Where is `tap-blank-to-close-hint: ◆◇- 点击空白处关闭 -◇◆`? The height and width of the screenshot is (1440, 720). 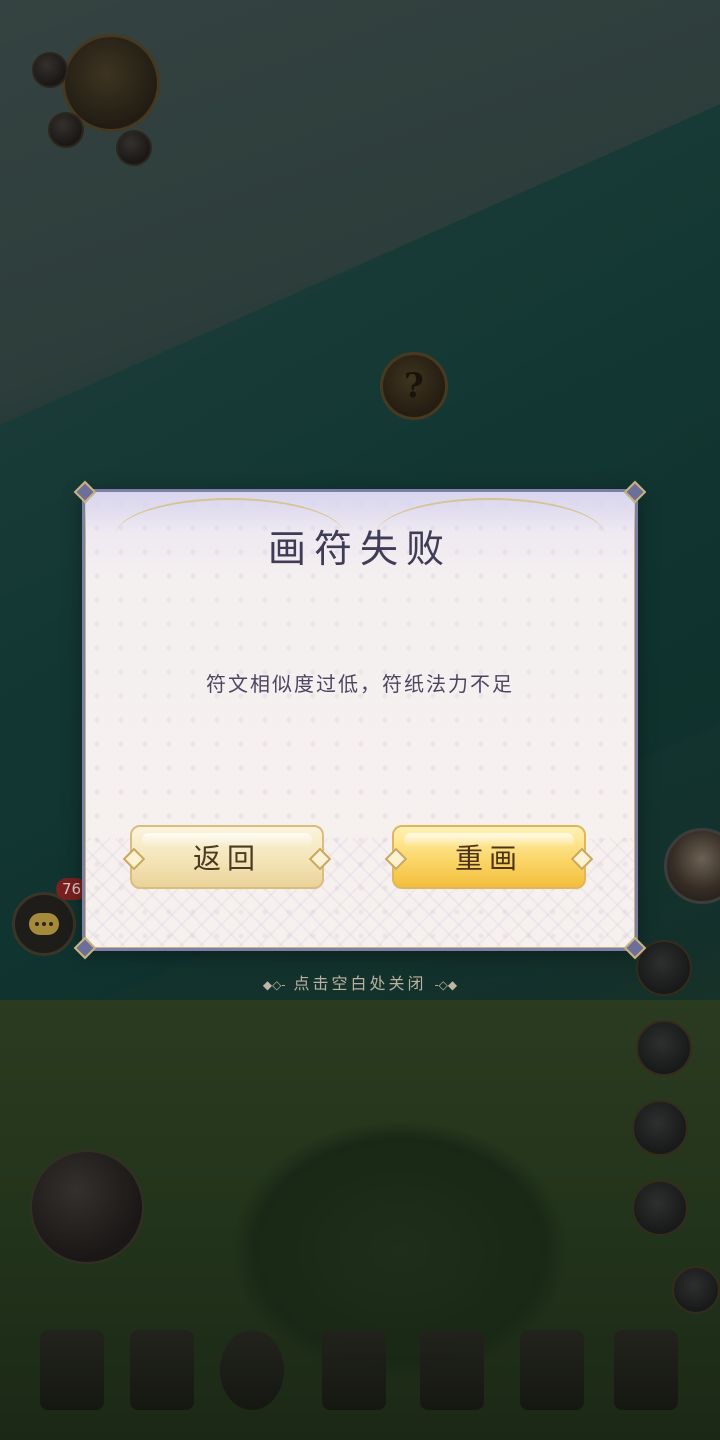 tap-blank-to-close-hint: ◆◇- 点击空白处关闭 -◇◆ is located at coordinates (360, 982).